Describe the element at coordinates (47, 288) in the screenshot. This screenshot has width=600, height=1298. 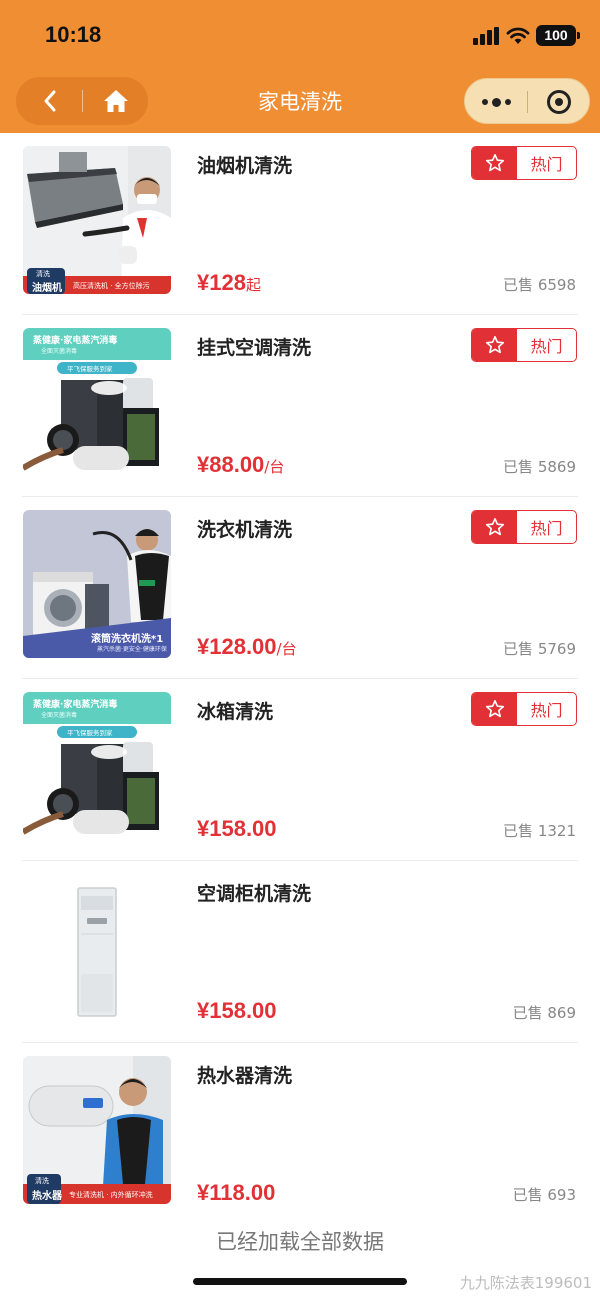
I see `image-name: 油烟机` at that location.